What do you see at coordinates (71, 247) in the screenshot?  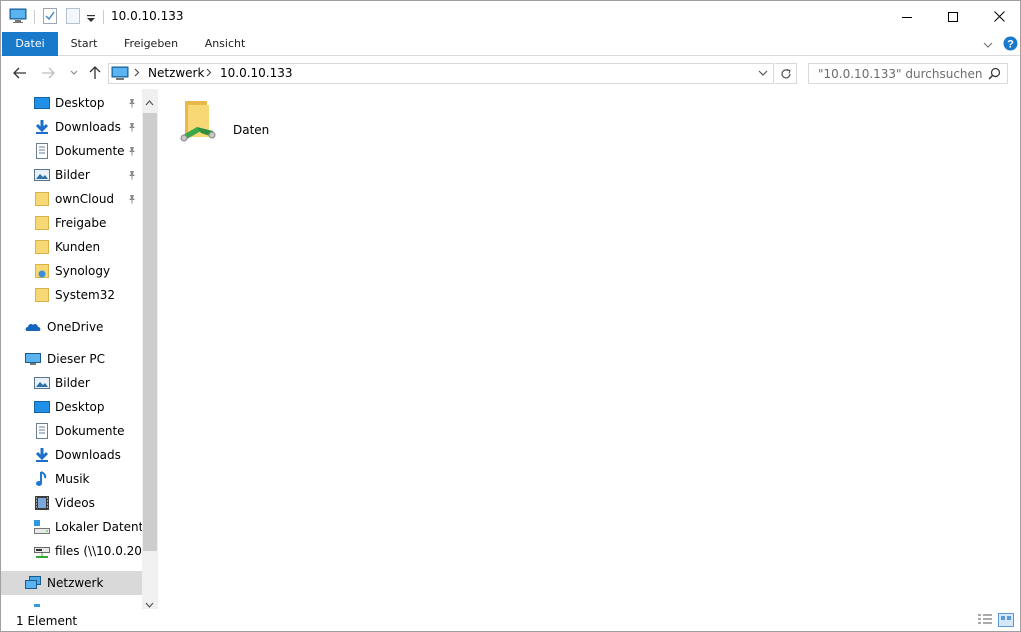 I see `nav-item-kunden: Kunden` at bounding box center [71, 247].